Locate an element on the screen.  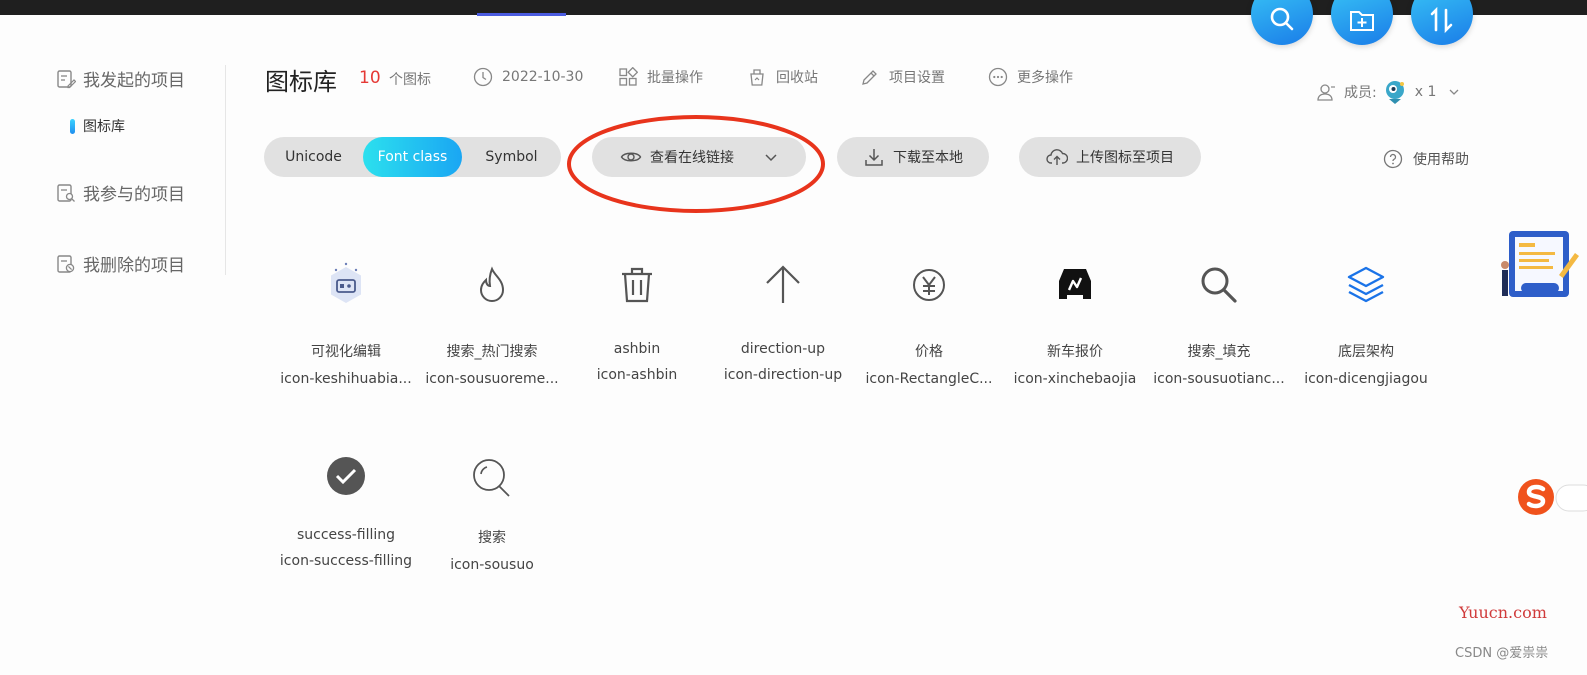
download-button: 下载至本地 is located at coordinates (913, 157).